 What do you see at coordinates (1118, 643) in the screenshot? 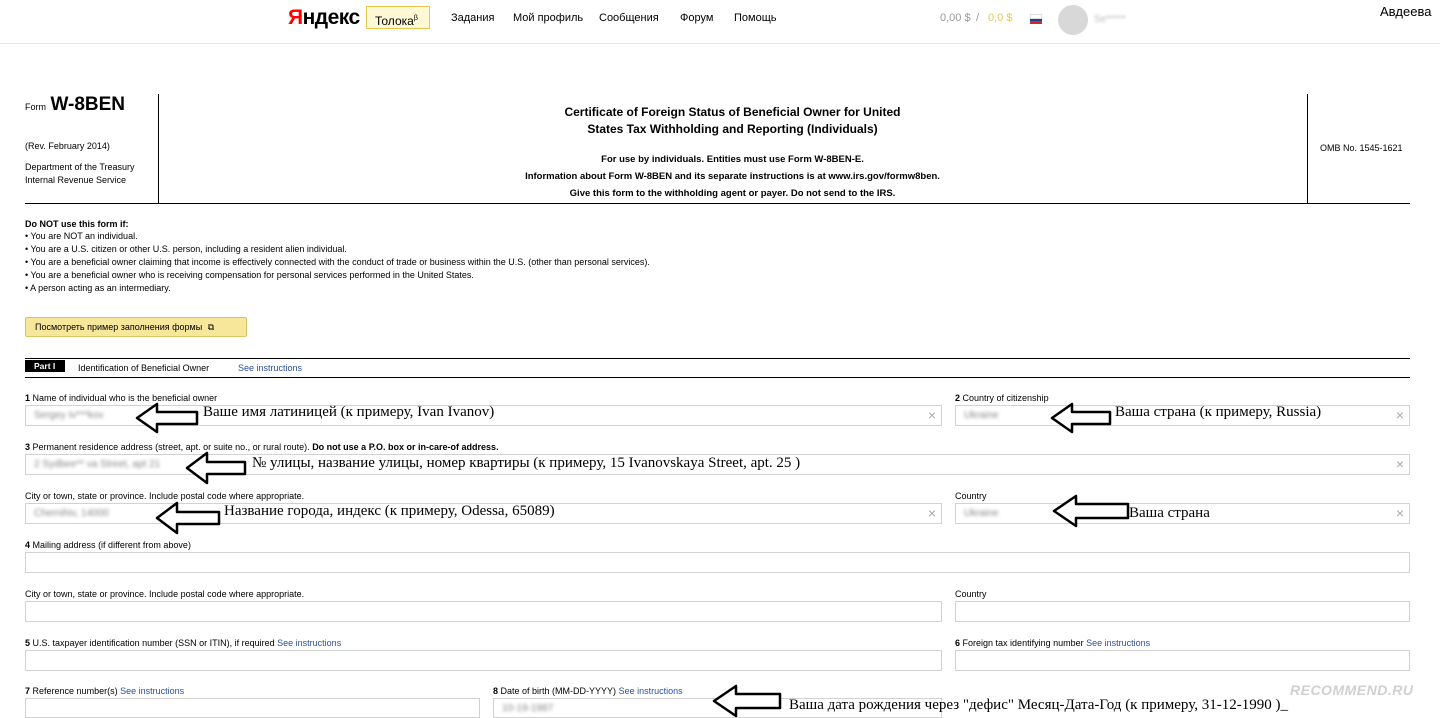
I see `field6-see-instructions-link: See instructions` at bounding box center [1118, 643].